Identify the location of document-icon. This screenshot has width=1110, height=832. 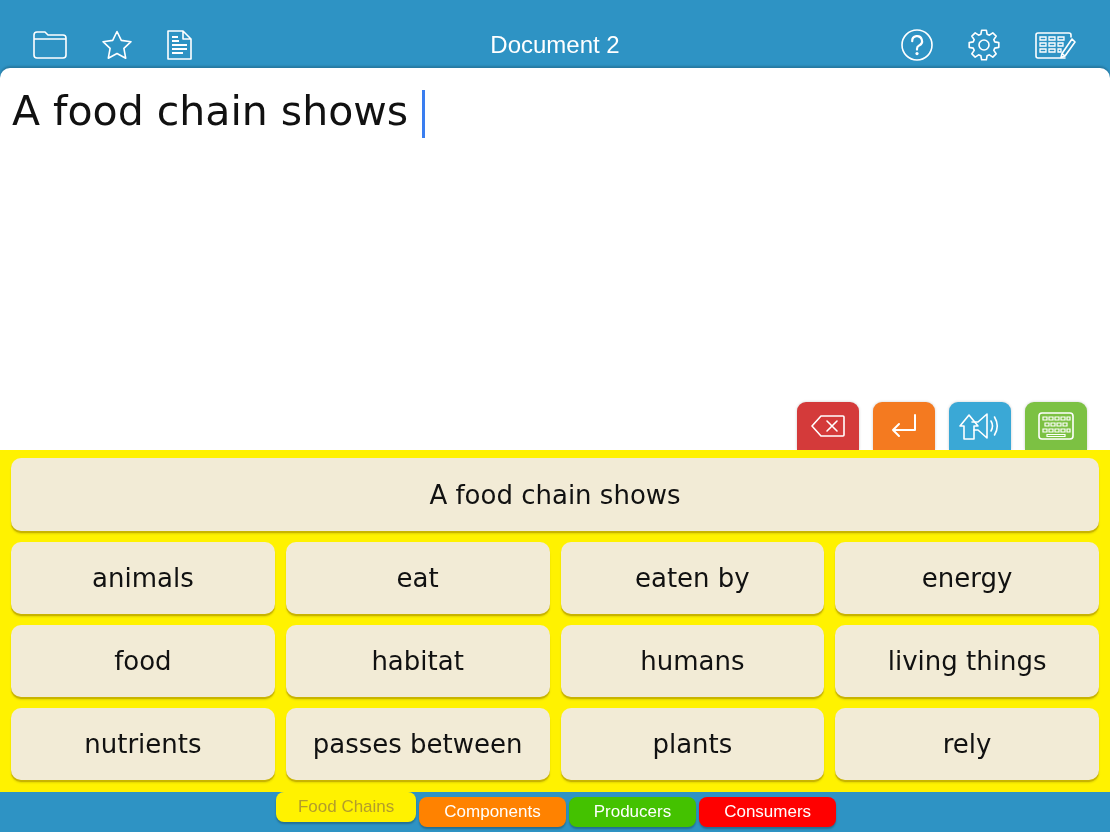
(179, 45).